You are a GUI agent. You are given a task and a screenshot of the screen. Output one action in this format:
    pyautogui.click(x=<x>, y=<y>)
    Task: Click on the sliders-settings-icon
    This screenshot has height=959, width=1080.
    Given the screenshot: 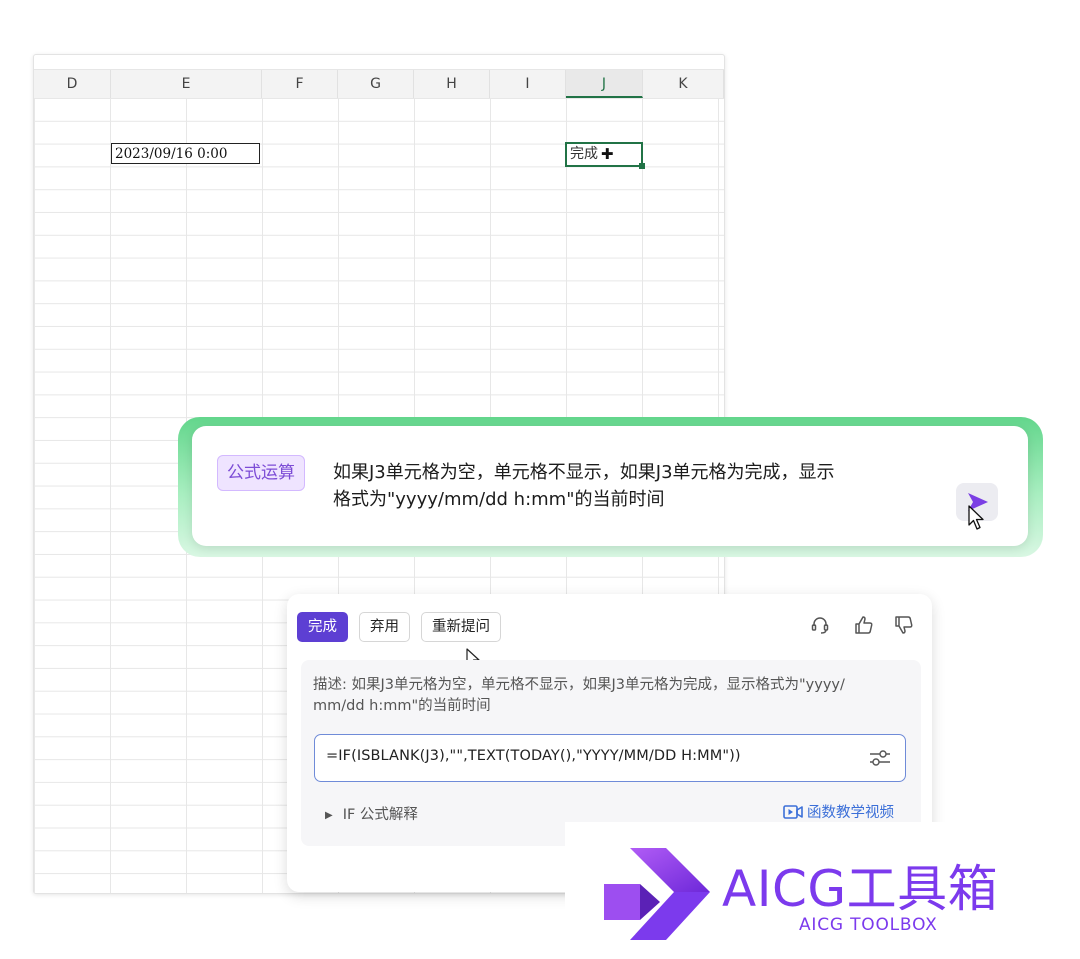 What is the action you would take?
    pyautogui.click(x=880, y=758)
    